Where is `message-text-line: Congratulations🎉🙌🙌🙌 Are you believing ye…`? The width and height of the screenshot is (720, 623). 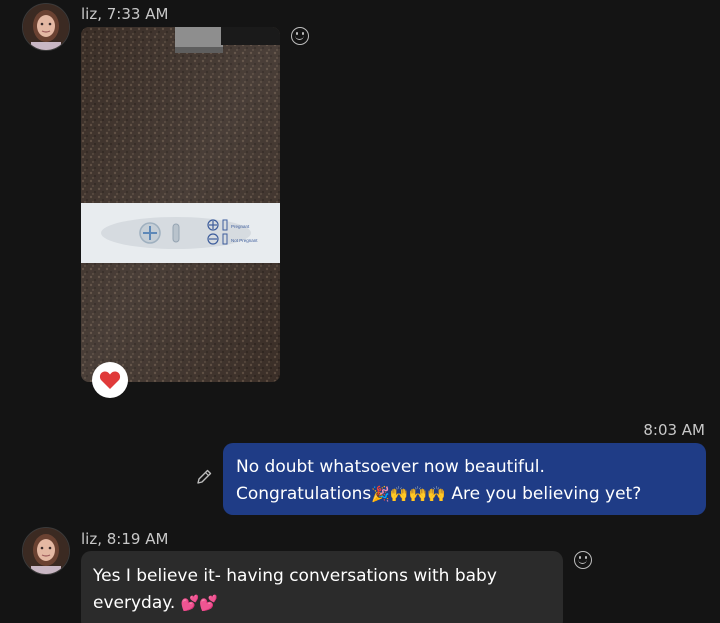 message-text-line: Congratulations🎉🙌🙌🙌 Are you believing ye… is located at coordinates (465, 494).